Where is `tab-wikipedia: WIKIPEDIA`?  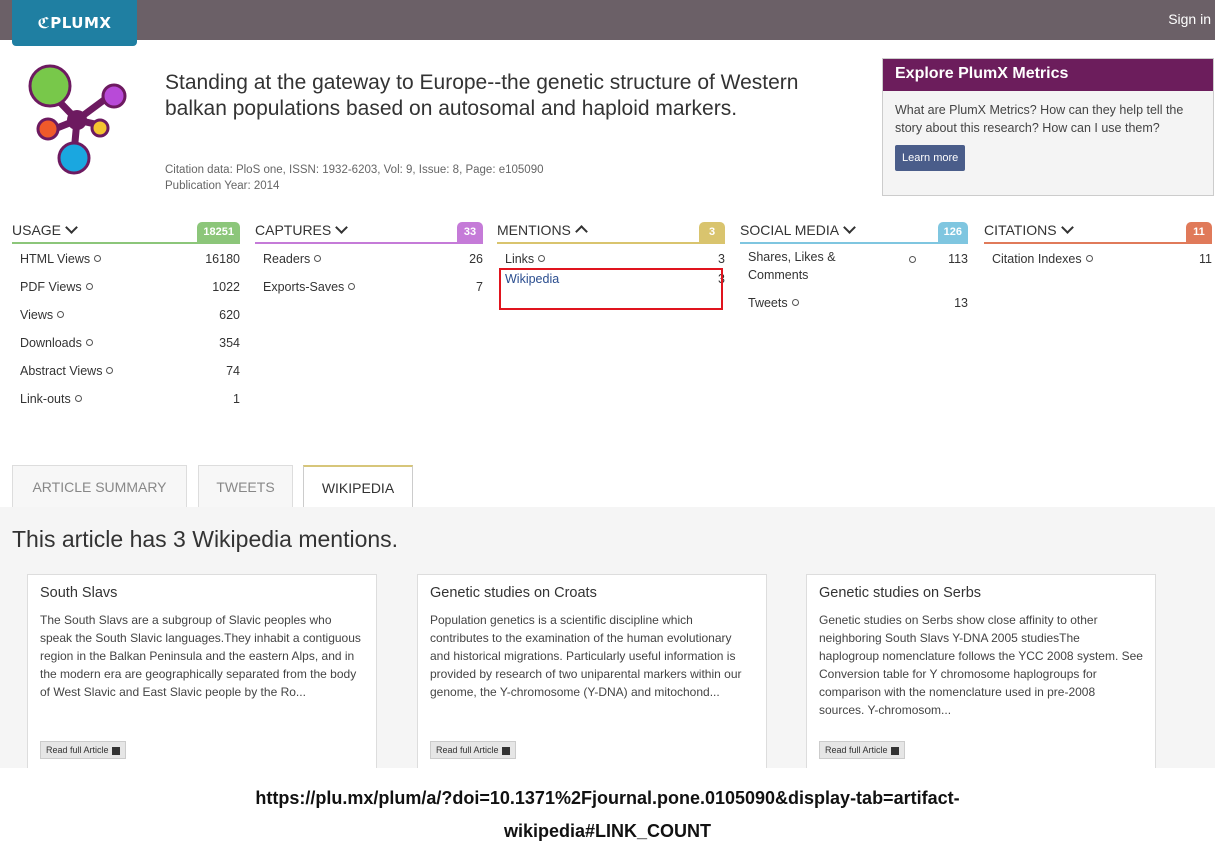 tab-wikipedia: WIKIPEDIA is located at coordinates (358, 486).